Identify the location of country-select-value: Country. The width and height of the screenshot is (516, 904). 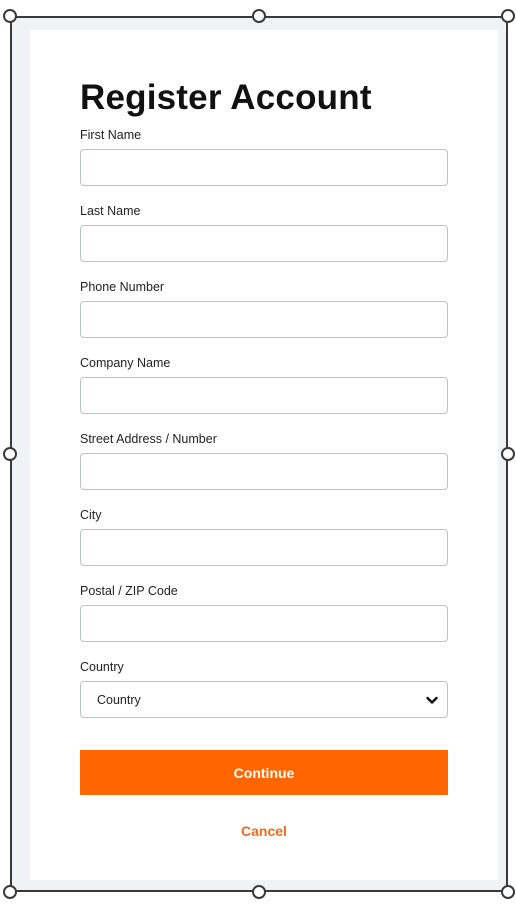
(119, 699).